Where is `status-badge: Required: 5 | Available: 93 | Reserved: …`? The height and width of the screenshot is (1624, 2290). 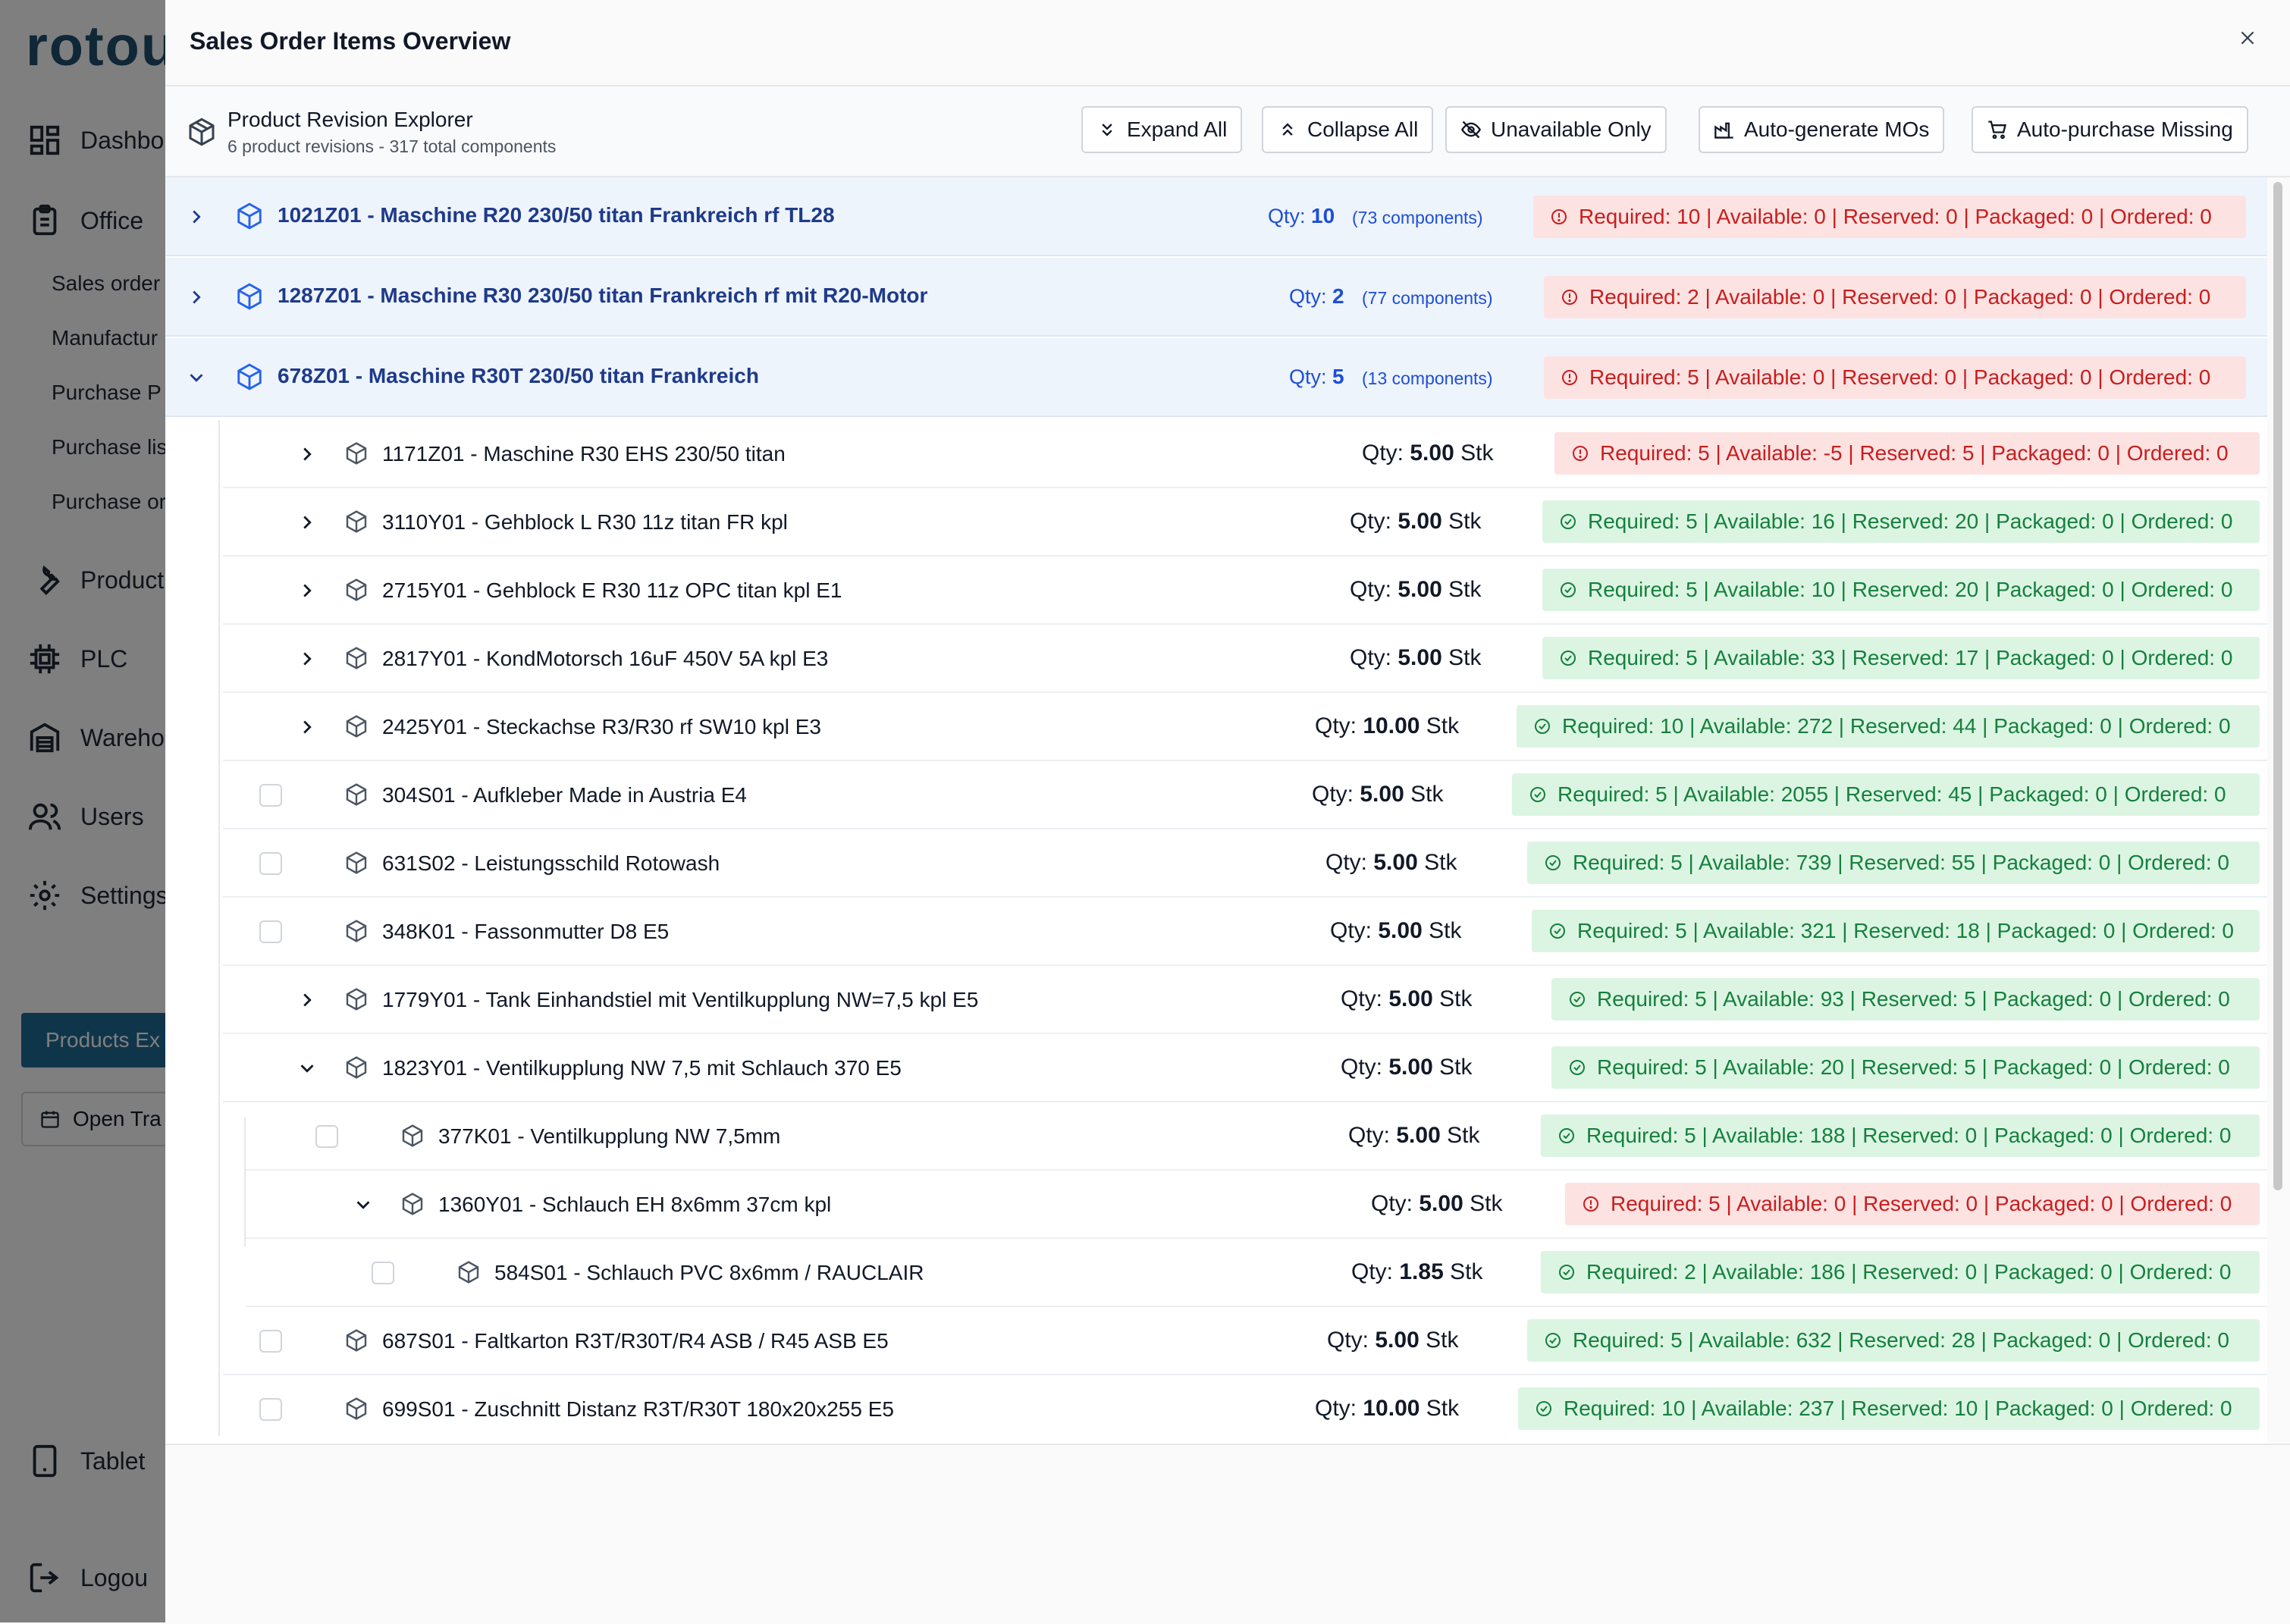 status-badge: Required: 5 | Available: 93 | Reserved: … is located at coordinates (1905, 999).